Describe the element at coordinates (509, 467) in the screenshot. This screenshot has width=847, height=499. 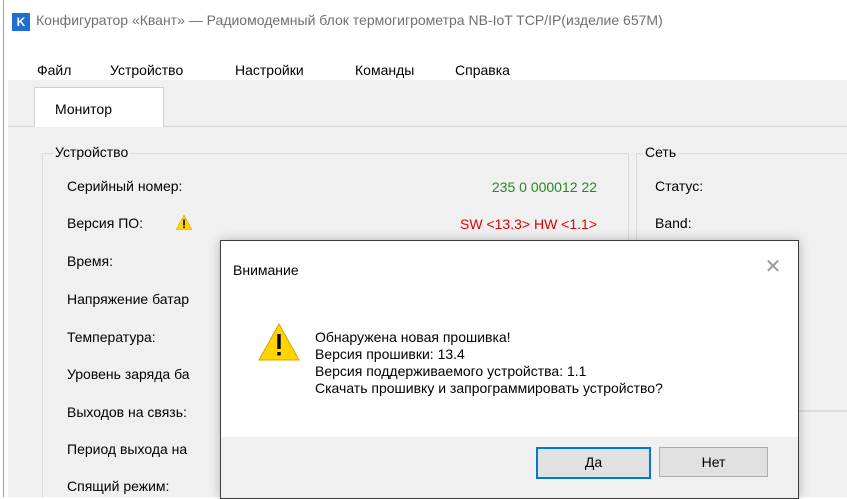
I see `dialog-footer: Да Нет` at that location.